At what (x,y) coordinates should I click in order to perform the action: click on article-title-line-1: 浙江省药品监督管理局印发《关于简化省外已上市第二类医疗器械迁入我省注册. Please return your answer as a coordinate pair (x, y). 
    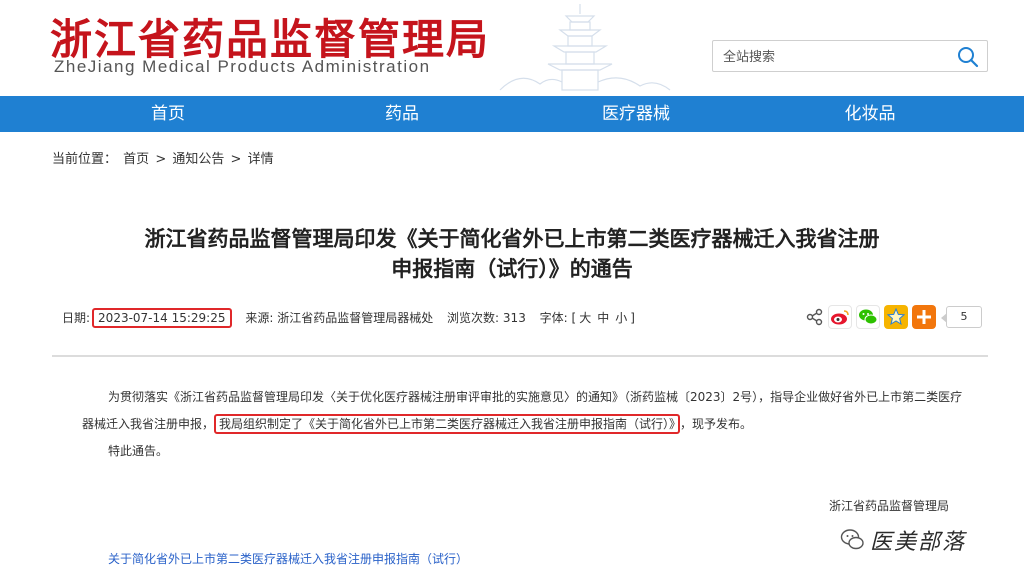
    Looking at the image, I should click on (512, 239).